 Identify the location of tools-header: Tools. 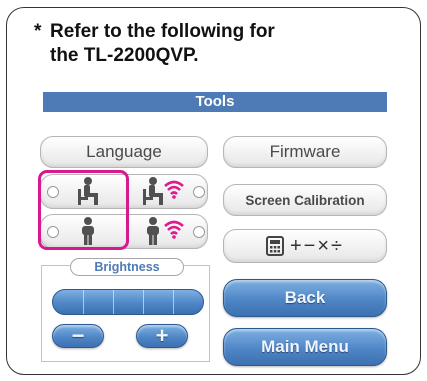
(215, 102).